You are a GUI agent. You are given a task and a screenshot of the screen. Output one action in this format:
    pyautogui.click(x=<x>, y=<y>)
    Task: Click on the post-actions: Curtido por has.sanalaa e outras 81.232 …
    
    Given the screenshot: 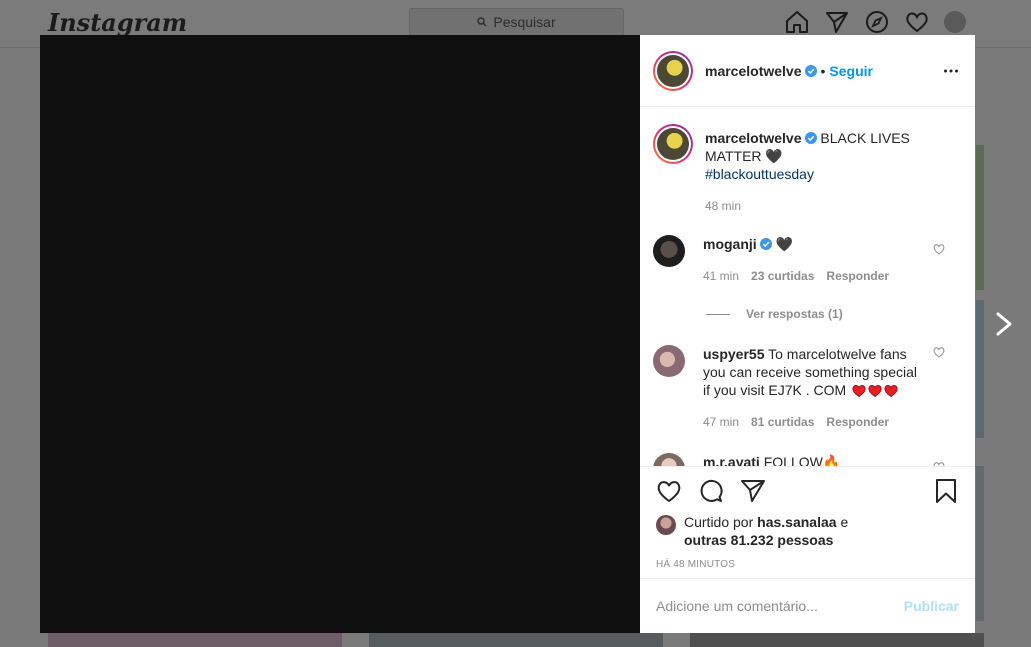 What is the action you would take?
    pyautogui.click(x=807, y=518)
    